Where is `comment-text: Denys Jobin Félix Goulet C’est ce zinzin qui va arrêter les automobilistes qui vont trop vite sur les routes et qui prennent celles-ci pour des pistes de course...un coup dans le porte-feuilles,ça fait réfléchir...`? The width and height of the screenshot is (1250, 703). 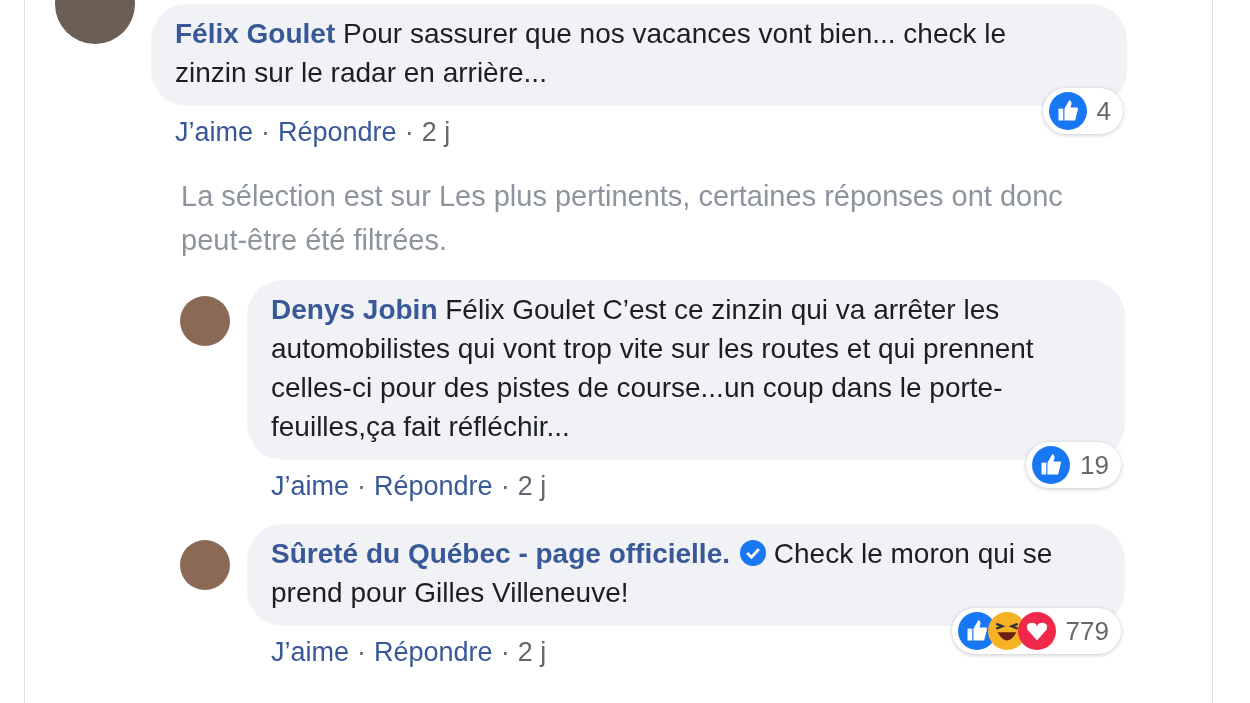 comment-text: Denys Jobin Félix Goulet C’est ce zinzin qui va arrêter les automobilistes qui vont trop vite sur les routes et qui prennent celles-ci pour des pistes de course...un coup dans le porte-feuilles,ça fait réfléchir... is located at coordinates (653, 368).